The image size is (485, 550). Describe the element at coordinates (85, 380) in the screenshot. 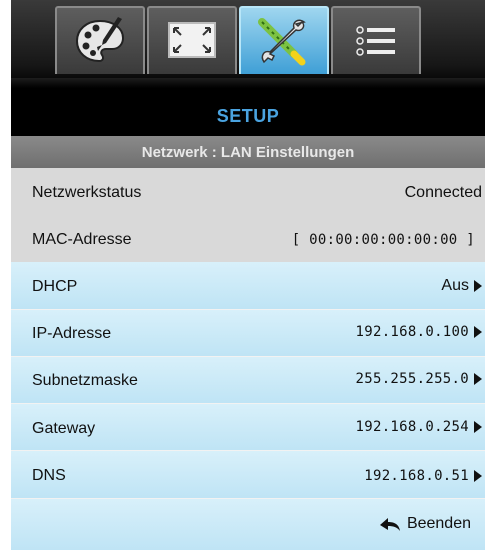

I see `subnet-mask-label: Subnetzmaske` at that location.